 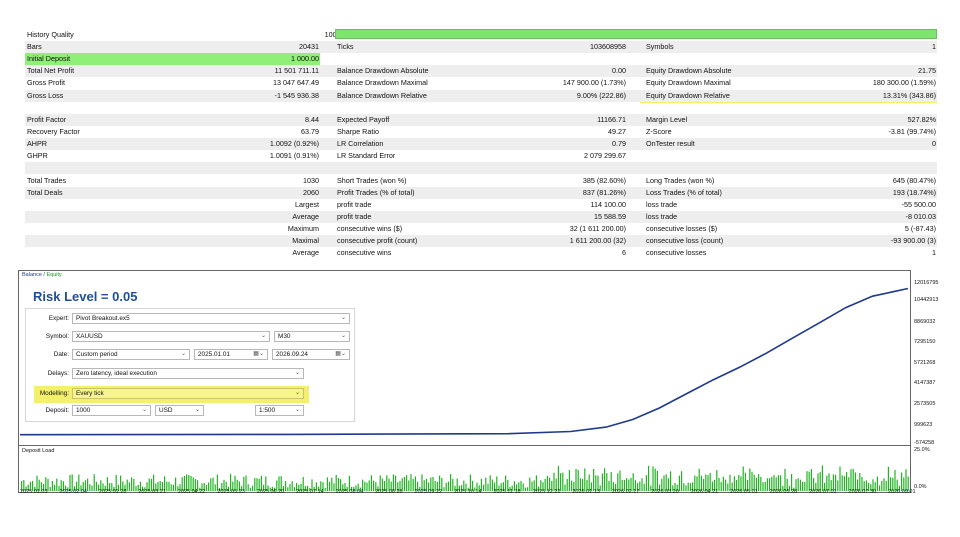 I want to click on stats-cell-c2v: 147 900.00 (1.73%), so click(x=594, y=82).